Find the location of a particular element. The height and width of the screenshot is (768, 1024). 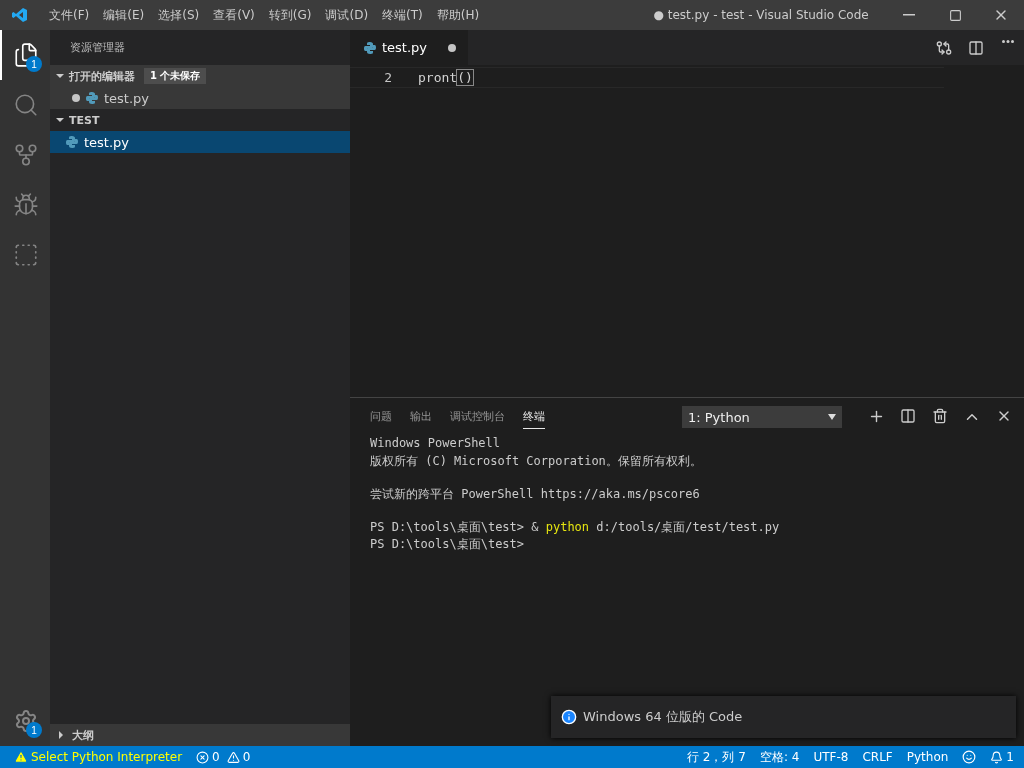

code-text: pront is located at coordinates (438, 77).